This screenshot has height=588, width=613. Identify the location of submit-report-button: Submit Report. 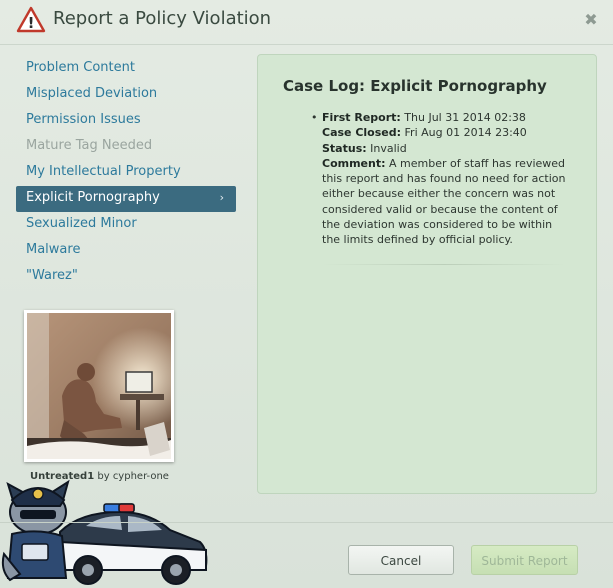
(524, 560).